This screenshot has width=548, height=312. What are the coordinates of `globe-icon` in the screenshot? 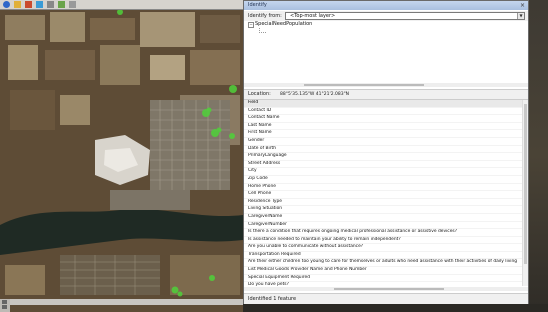 It's located at (6, 4).